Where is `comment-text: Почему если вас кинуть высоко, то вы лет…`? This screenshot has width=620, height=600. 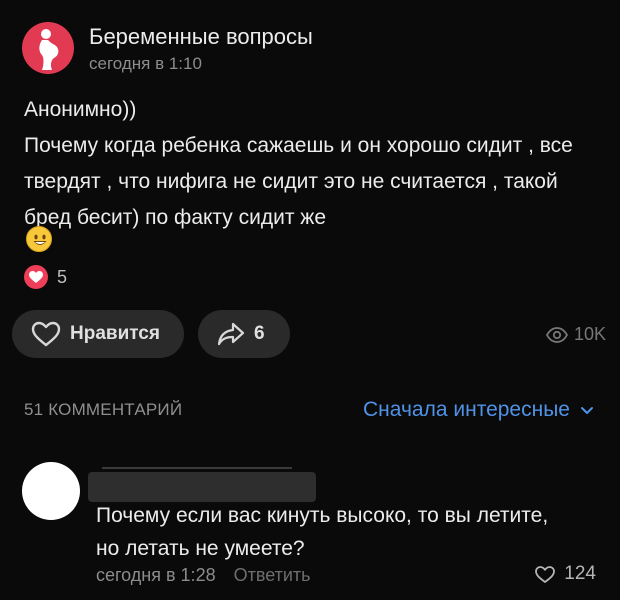 comment-text: Почему если вас кинуть высоко, то вы лет… is located at coordinates (322, 532).